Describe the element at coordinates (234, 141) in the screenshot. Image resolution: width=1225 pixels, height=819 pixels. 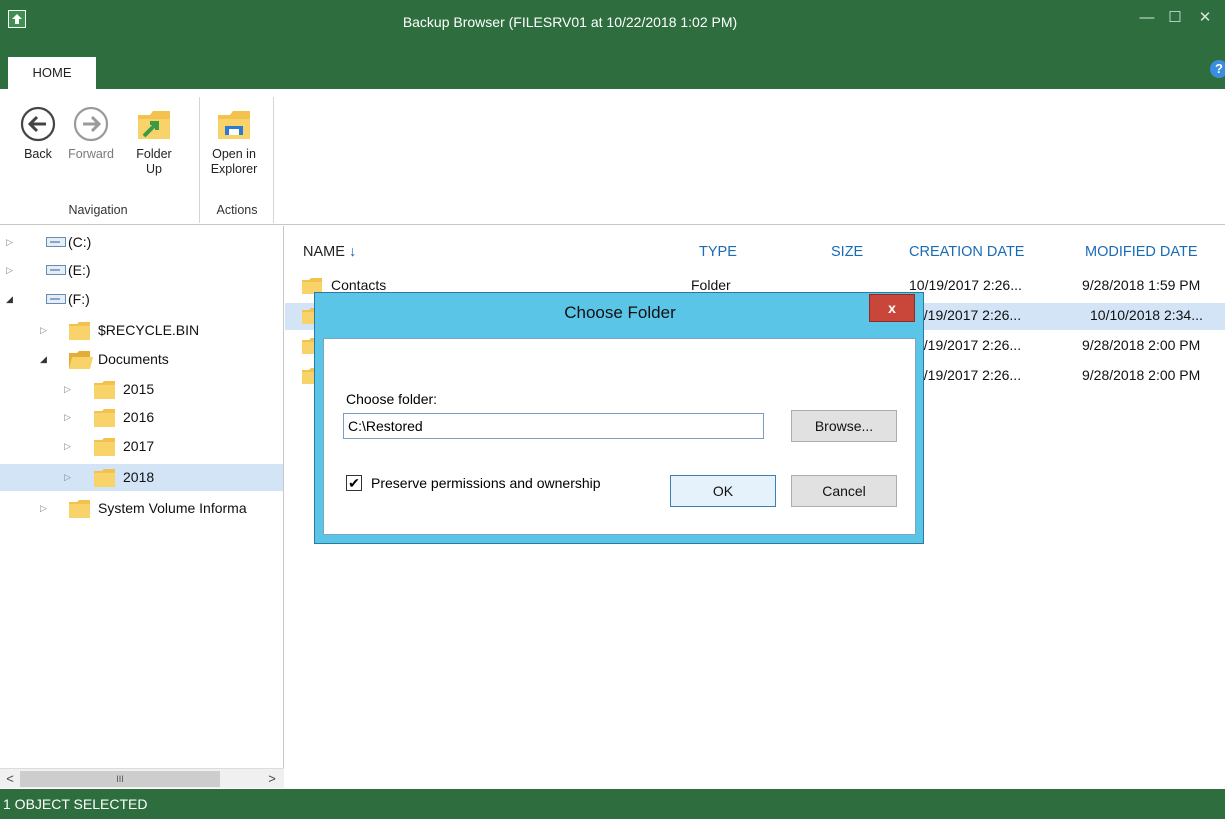
I see `open-in-explorer-button: Open in Explorer` at that location.